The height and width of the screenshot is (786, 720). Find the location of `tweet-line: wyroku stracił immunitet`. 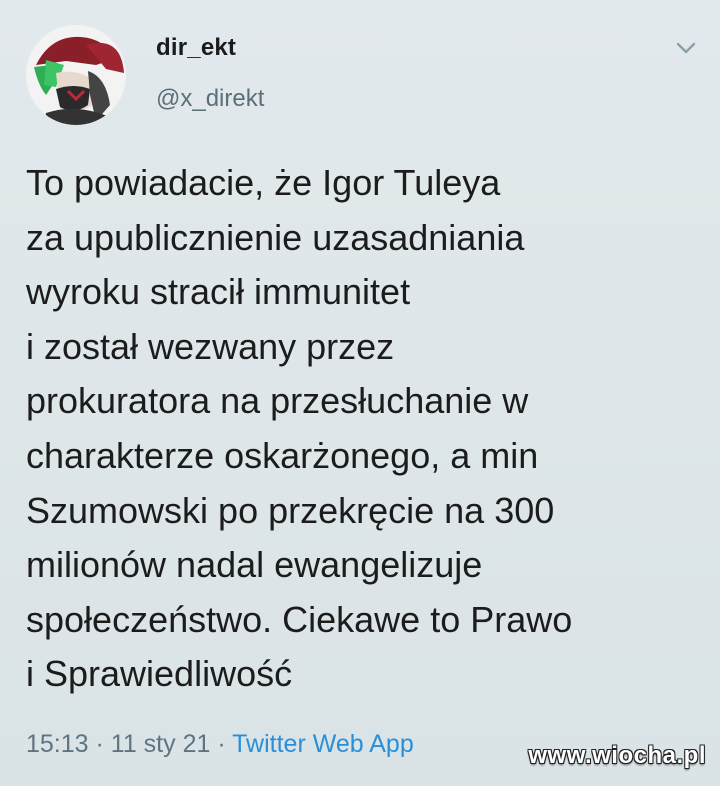

tweet-line: wyroku stracił immunitet is located at coordinates (218, 292).